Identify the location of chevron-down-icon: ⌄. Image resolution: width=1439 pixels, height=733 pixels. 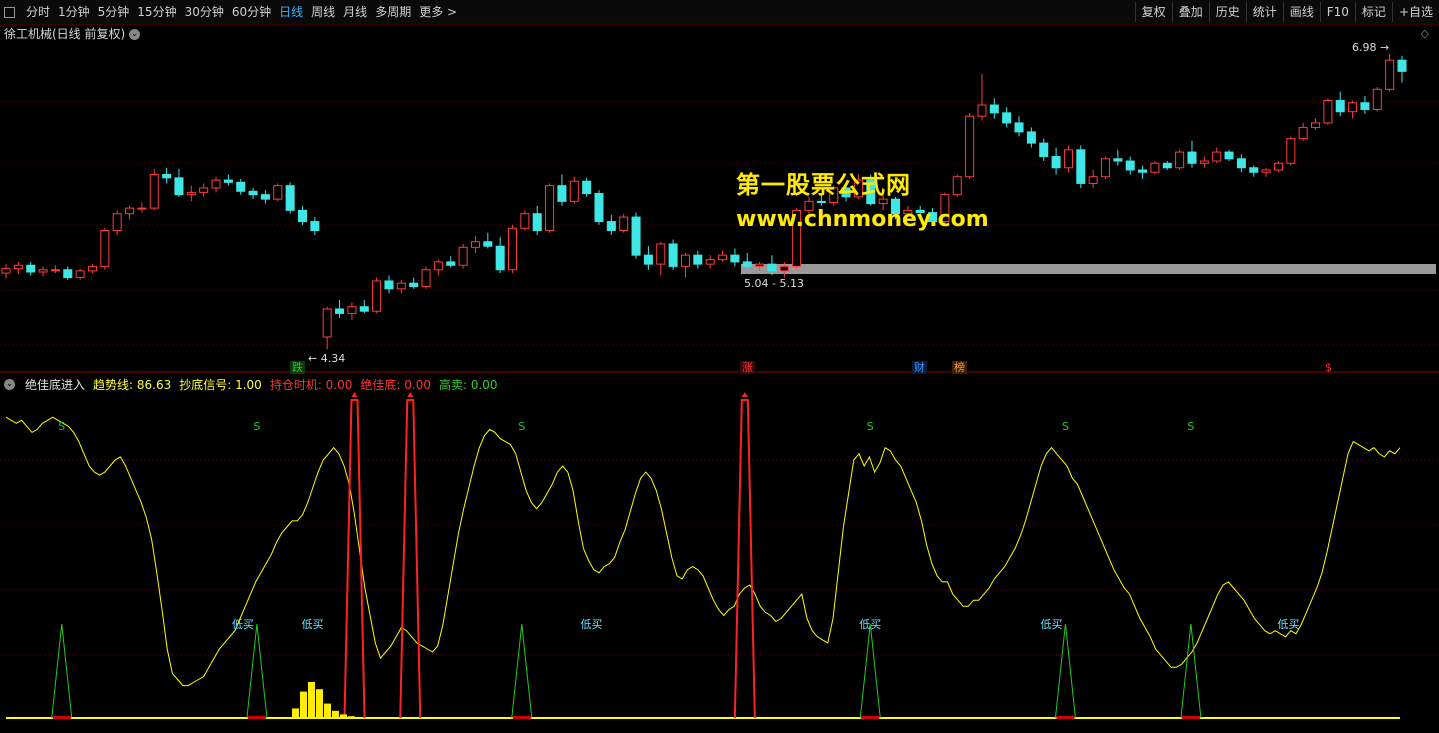
(9, 384).